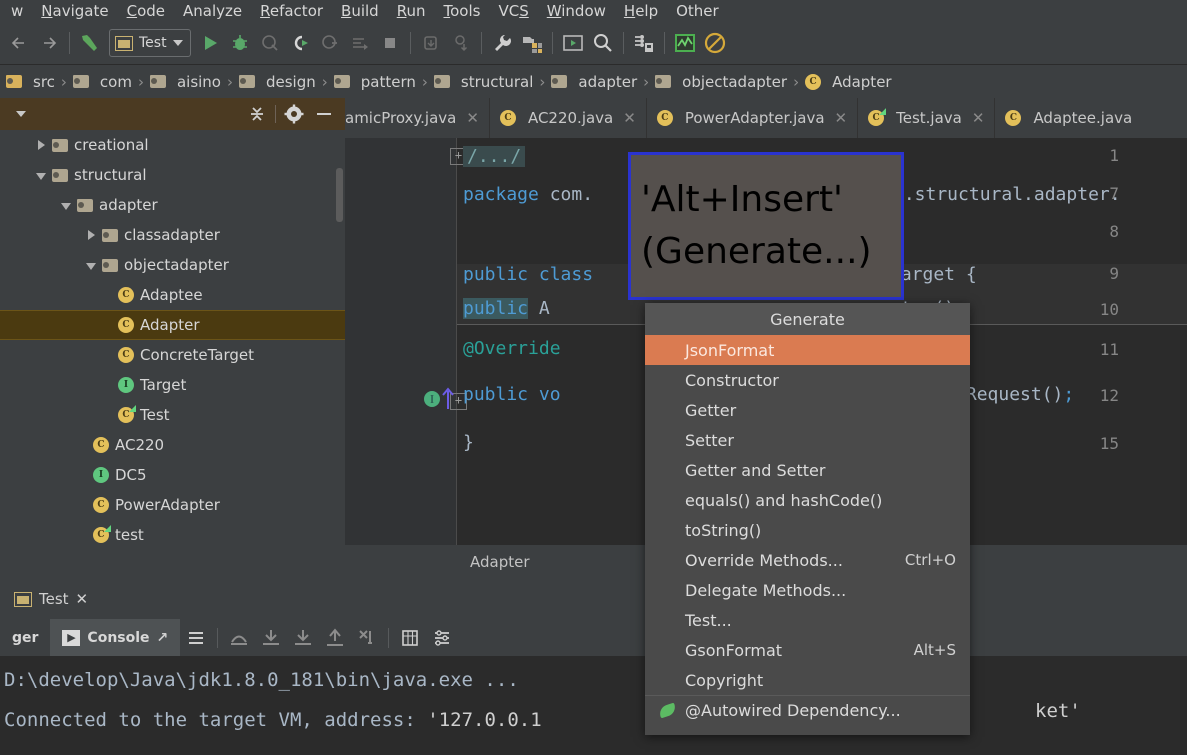 This screenshot has width=1187, height=755. What do you see at coordinates (532, 43) in the screenshot?
I see `project-structure-icon` at bounding box center [532, 43].